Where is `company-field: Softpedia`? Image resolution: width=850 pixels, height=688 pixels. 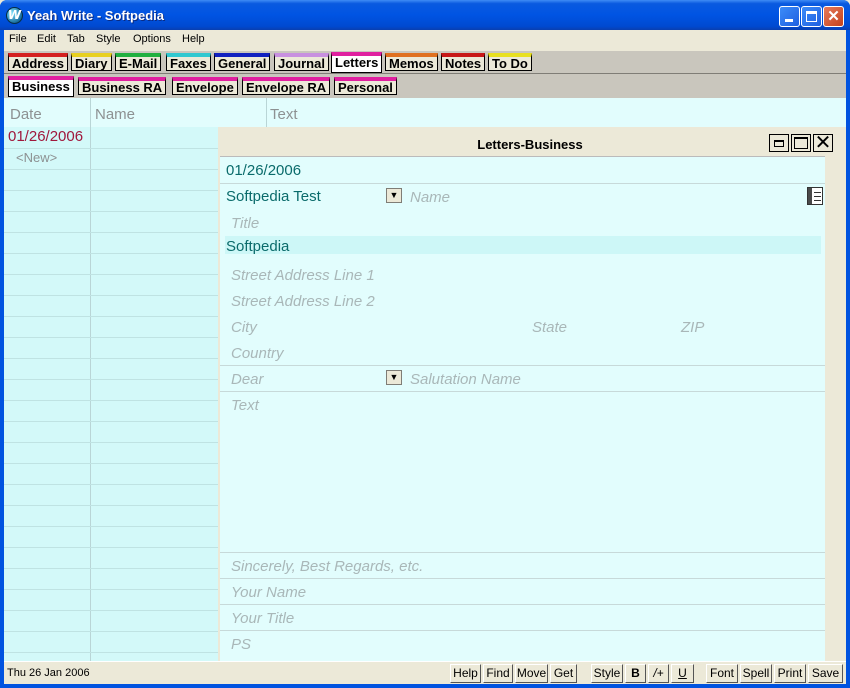 company-field: Softpedia is located at coordinates (257, 246).